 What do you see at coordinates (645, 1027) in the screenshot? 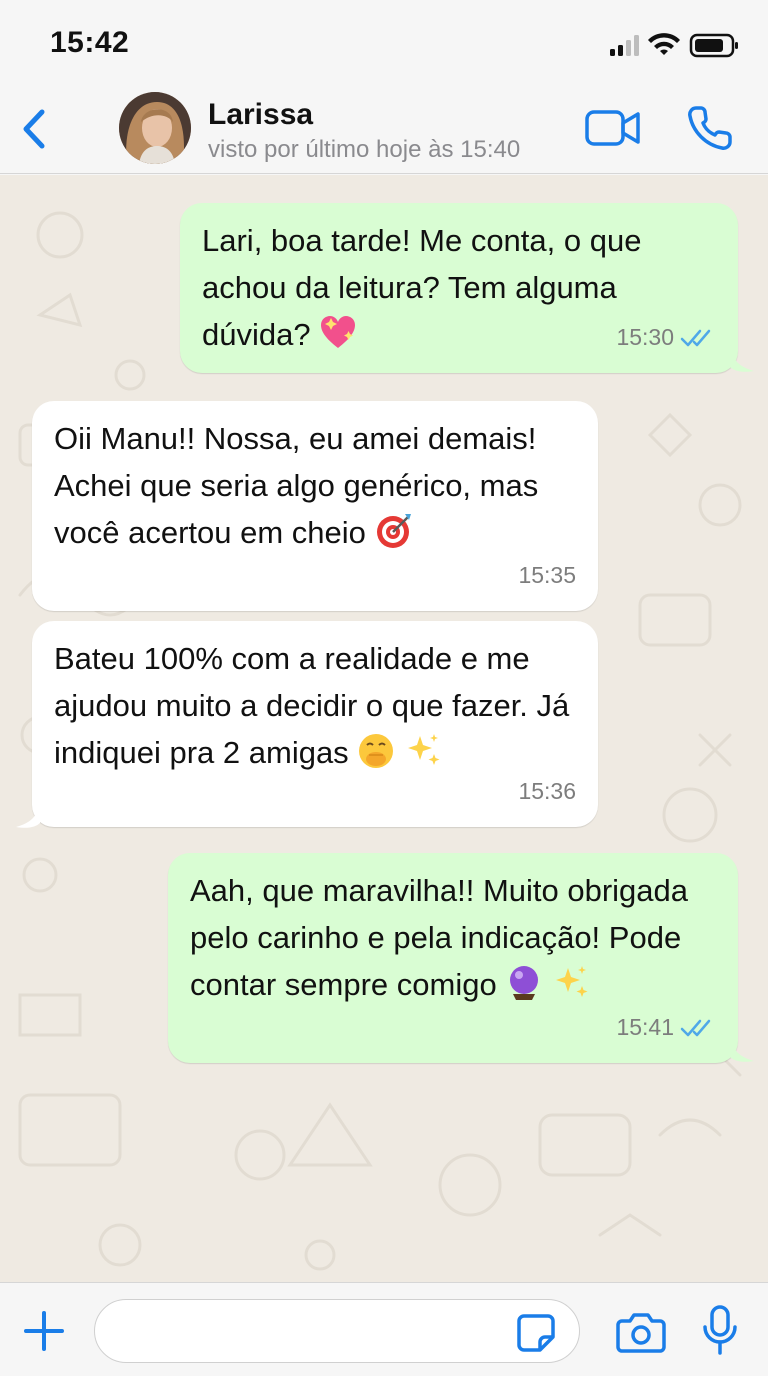
I see `message-time: 15:41` at bounding box center [645, 1027].